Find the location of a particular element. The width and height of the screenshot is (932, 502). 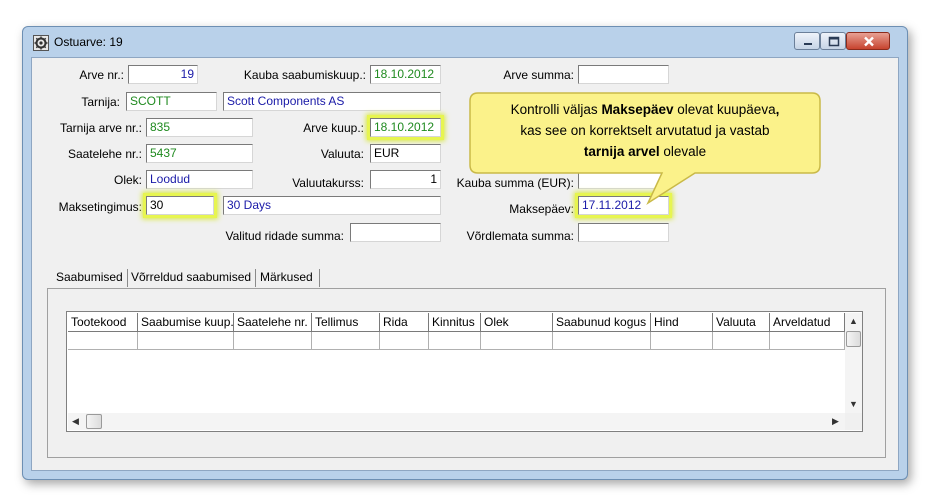

valuuta-label: Valuuta: is located at coordinates (342, 154).